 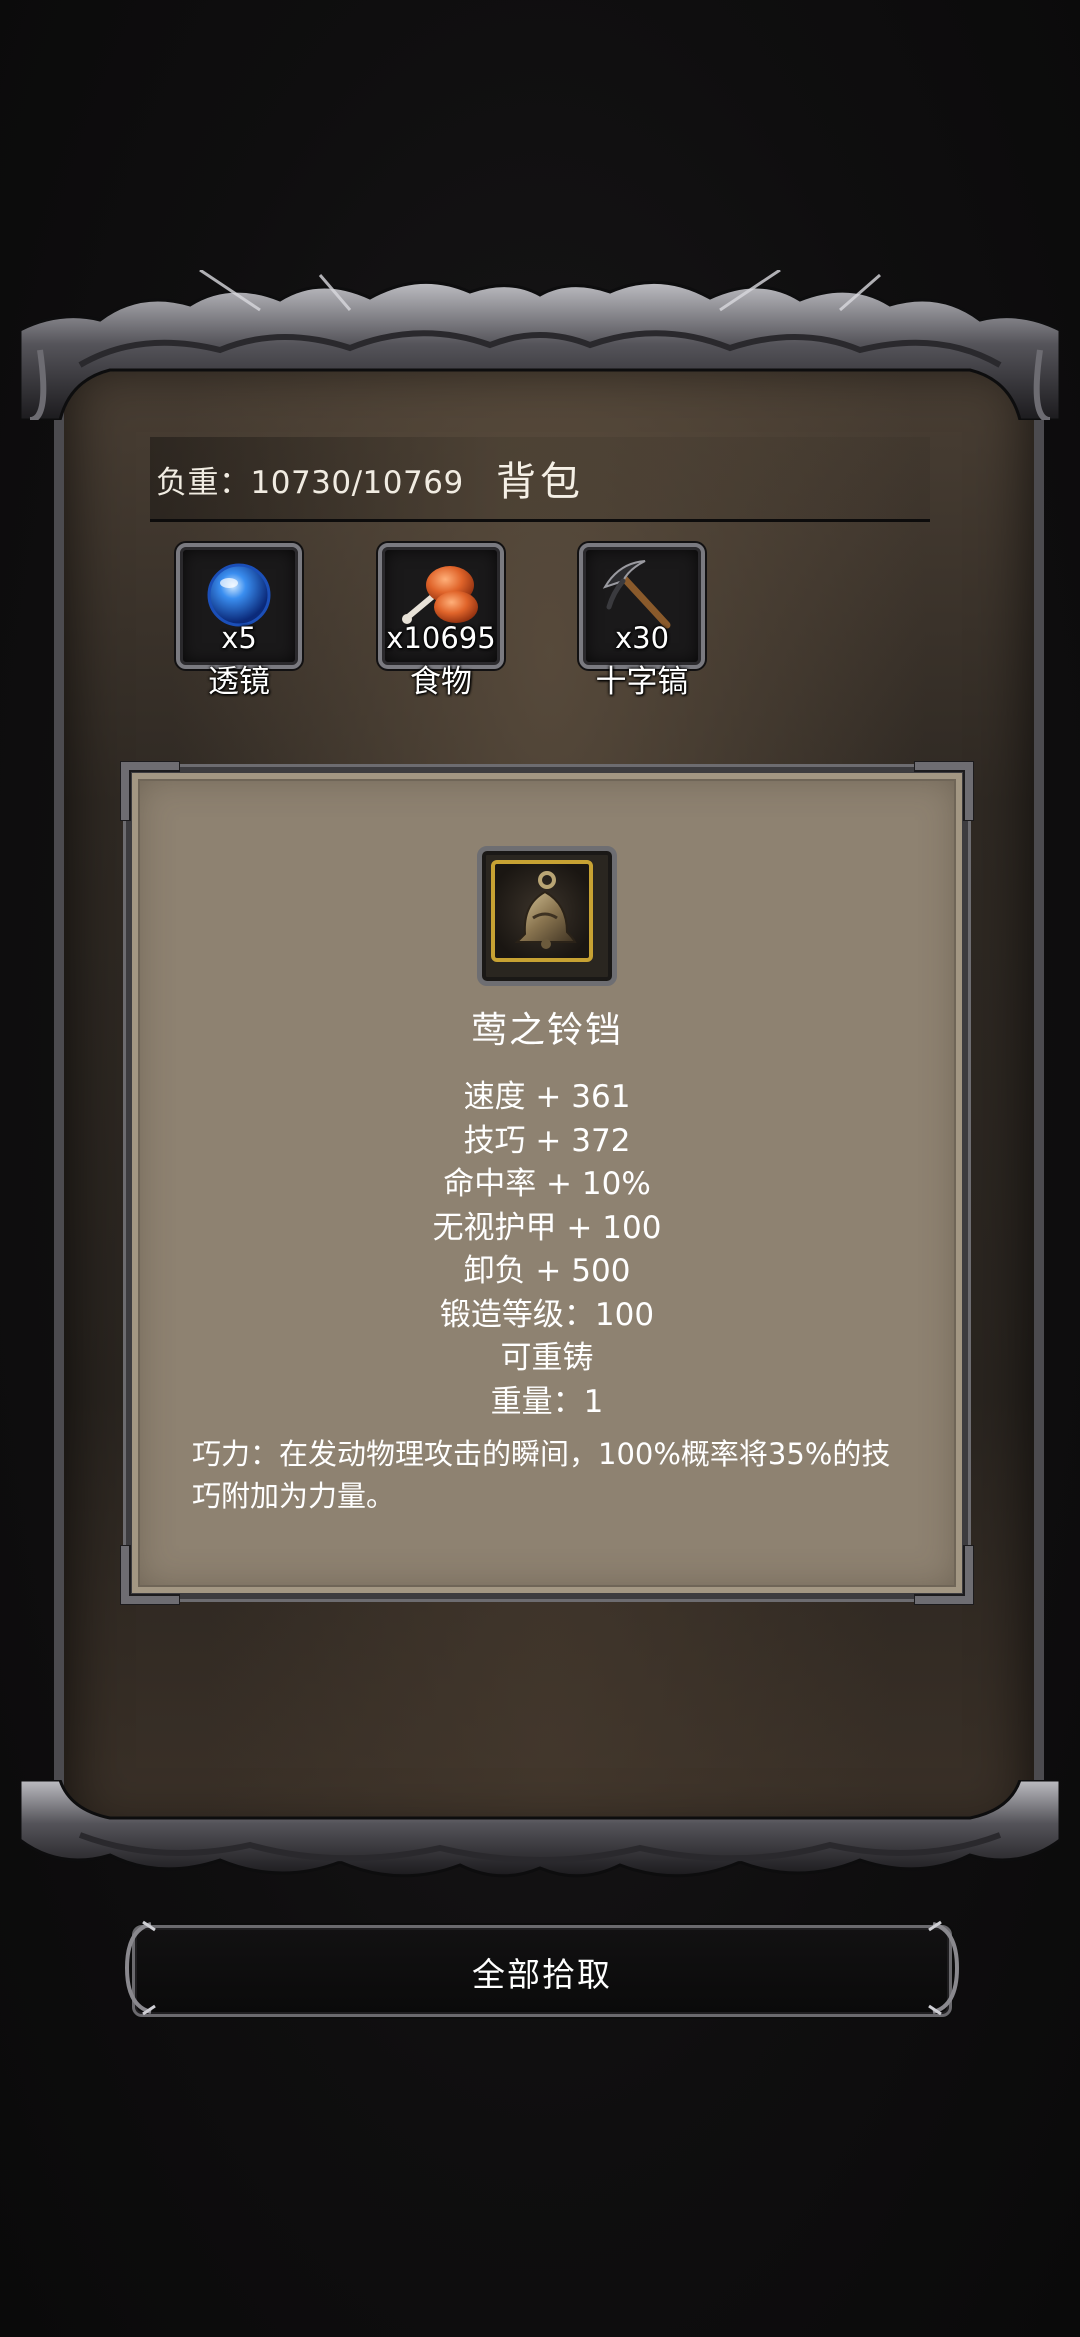 I want to click on slot-count: x10695, so click(x=441, y=638).